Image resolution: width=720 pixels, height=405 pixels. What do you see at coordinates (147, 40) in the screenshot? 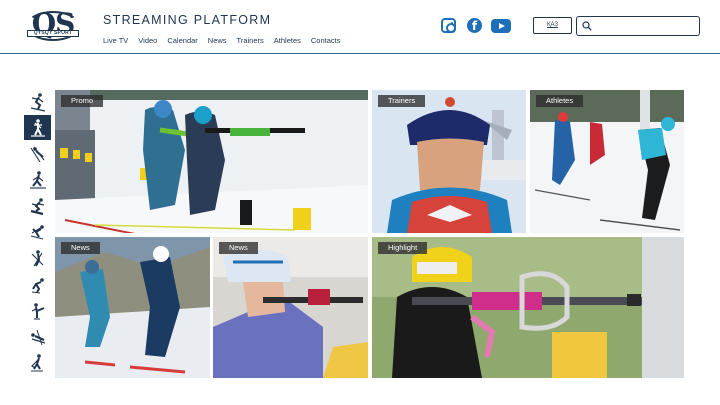
I see `nav-video: Video` at bounding box center [147, 40].